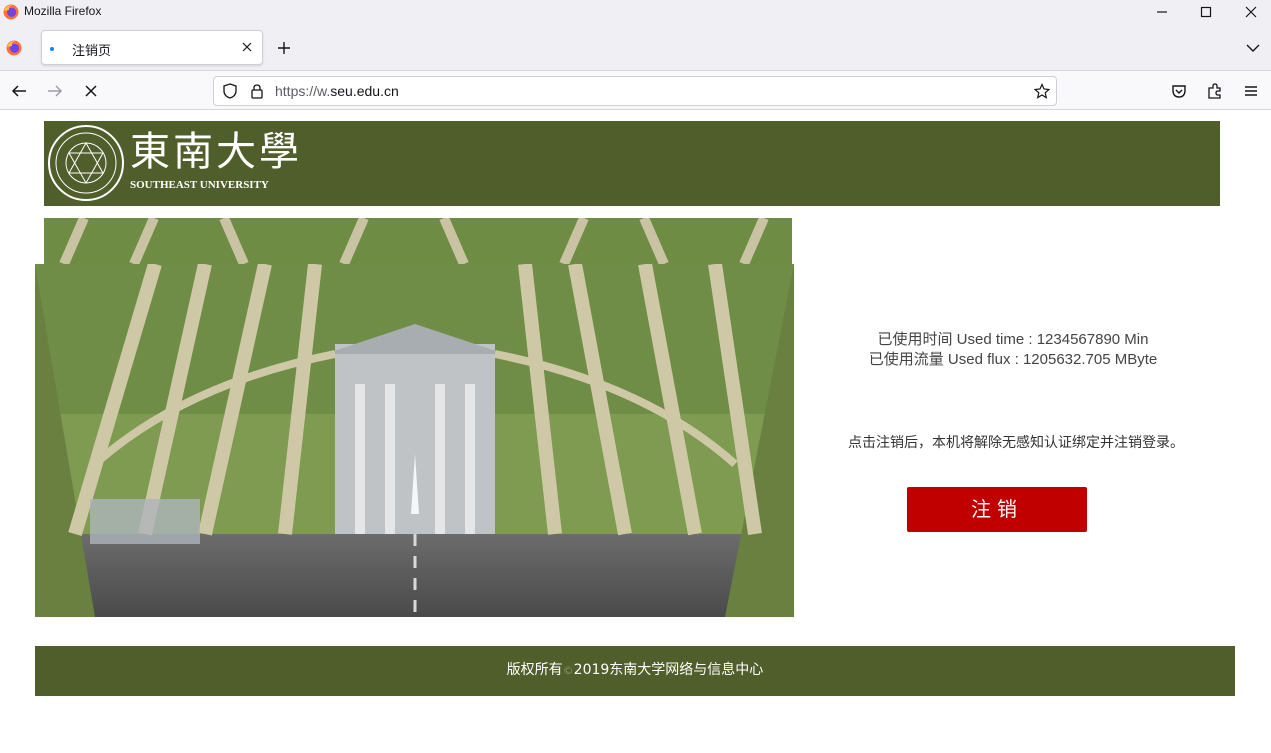 This screenshot has height=753, width=1271. What do you see at coordinates (284, 48) in the screenshot?
I see `new-tab-icon` at bounding box center [284, 48].